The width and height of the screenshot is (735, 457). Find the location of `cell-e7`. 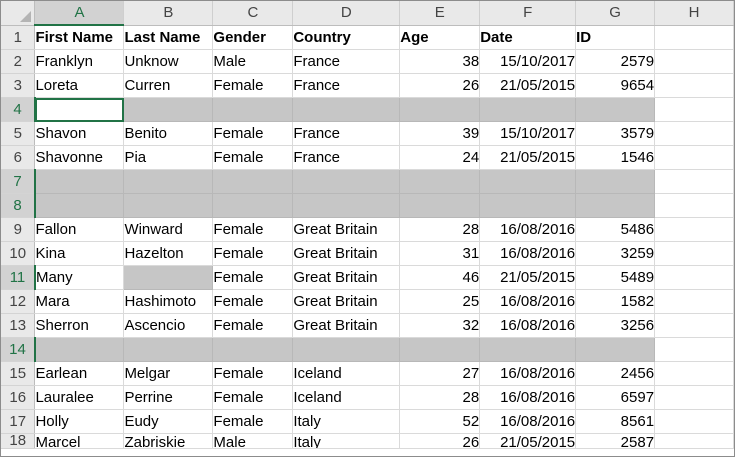

cell-e7 is located at coordinates (440, 181).